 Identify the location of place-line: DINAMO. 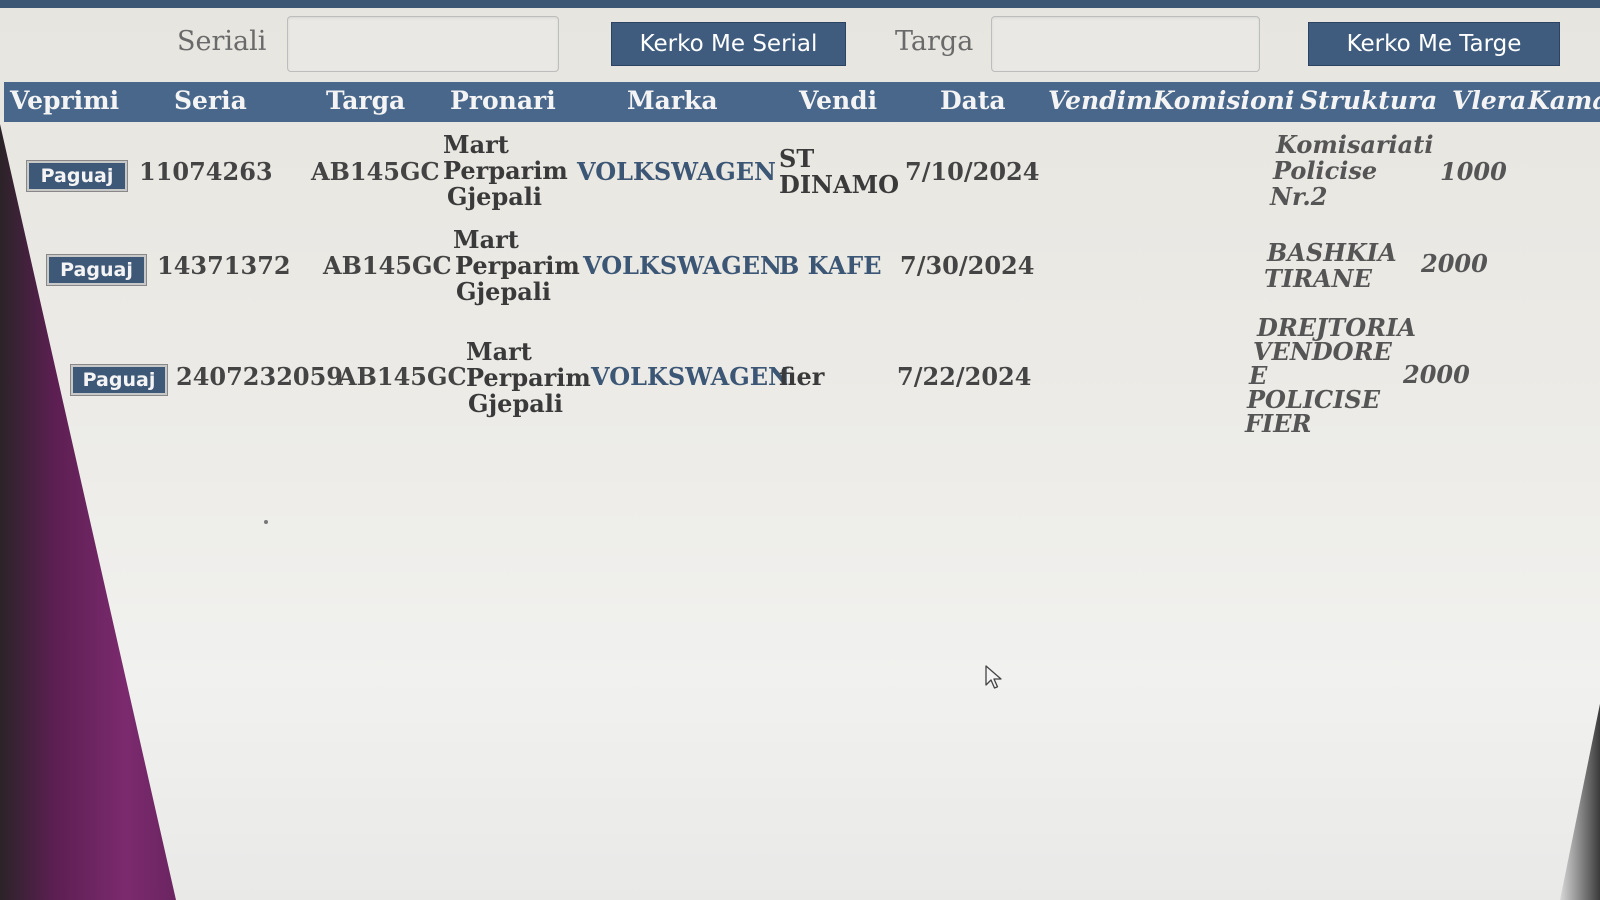
(839, 184).